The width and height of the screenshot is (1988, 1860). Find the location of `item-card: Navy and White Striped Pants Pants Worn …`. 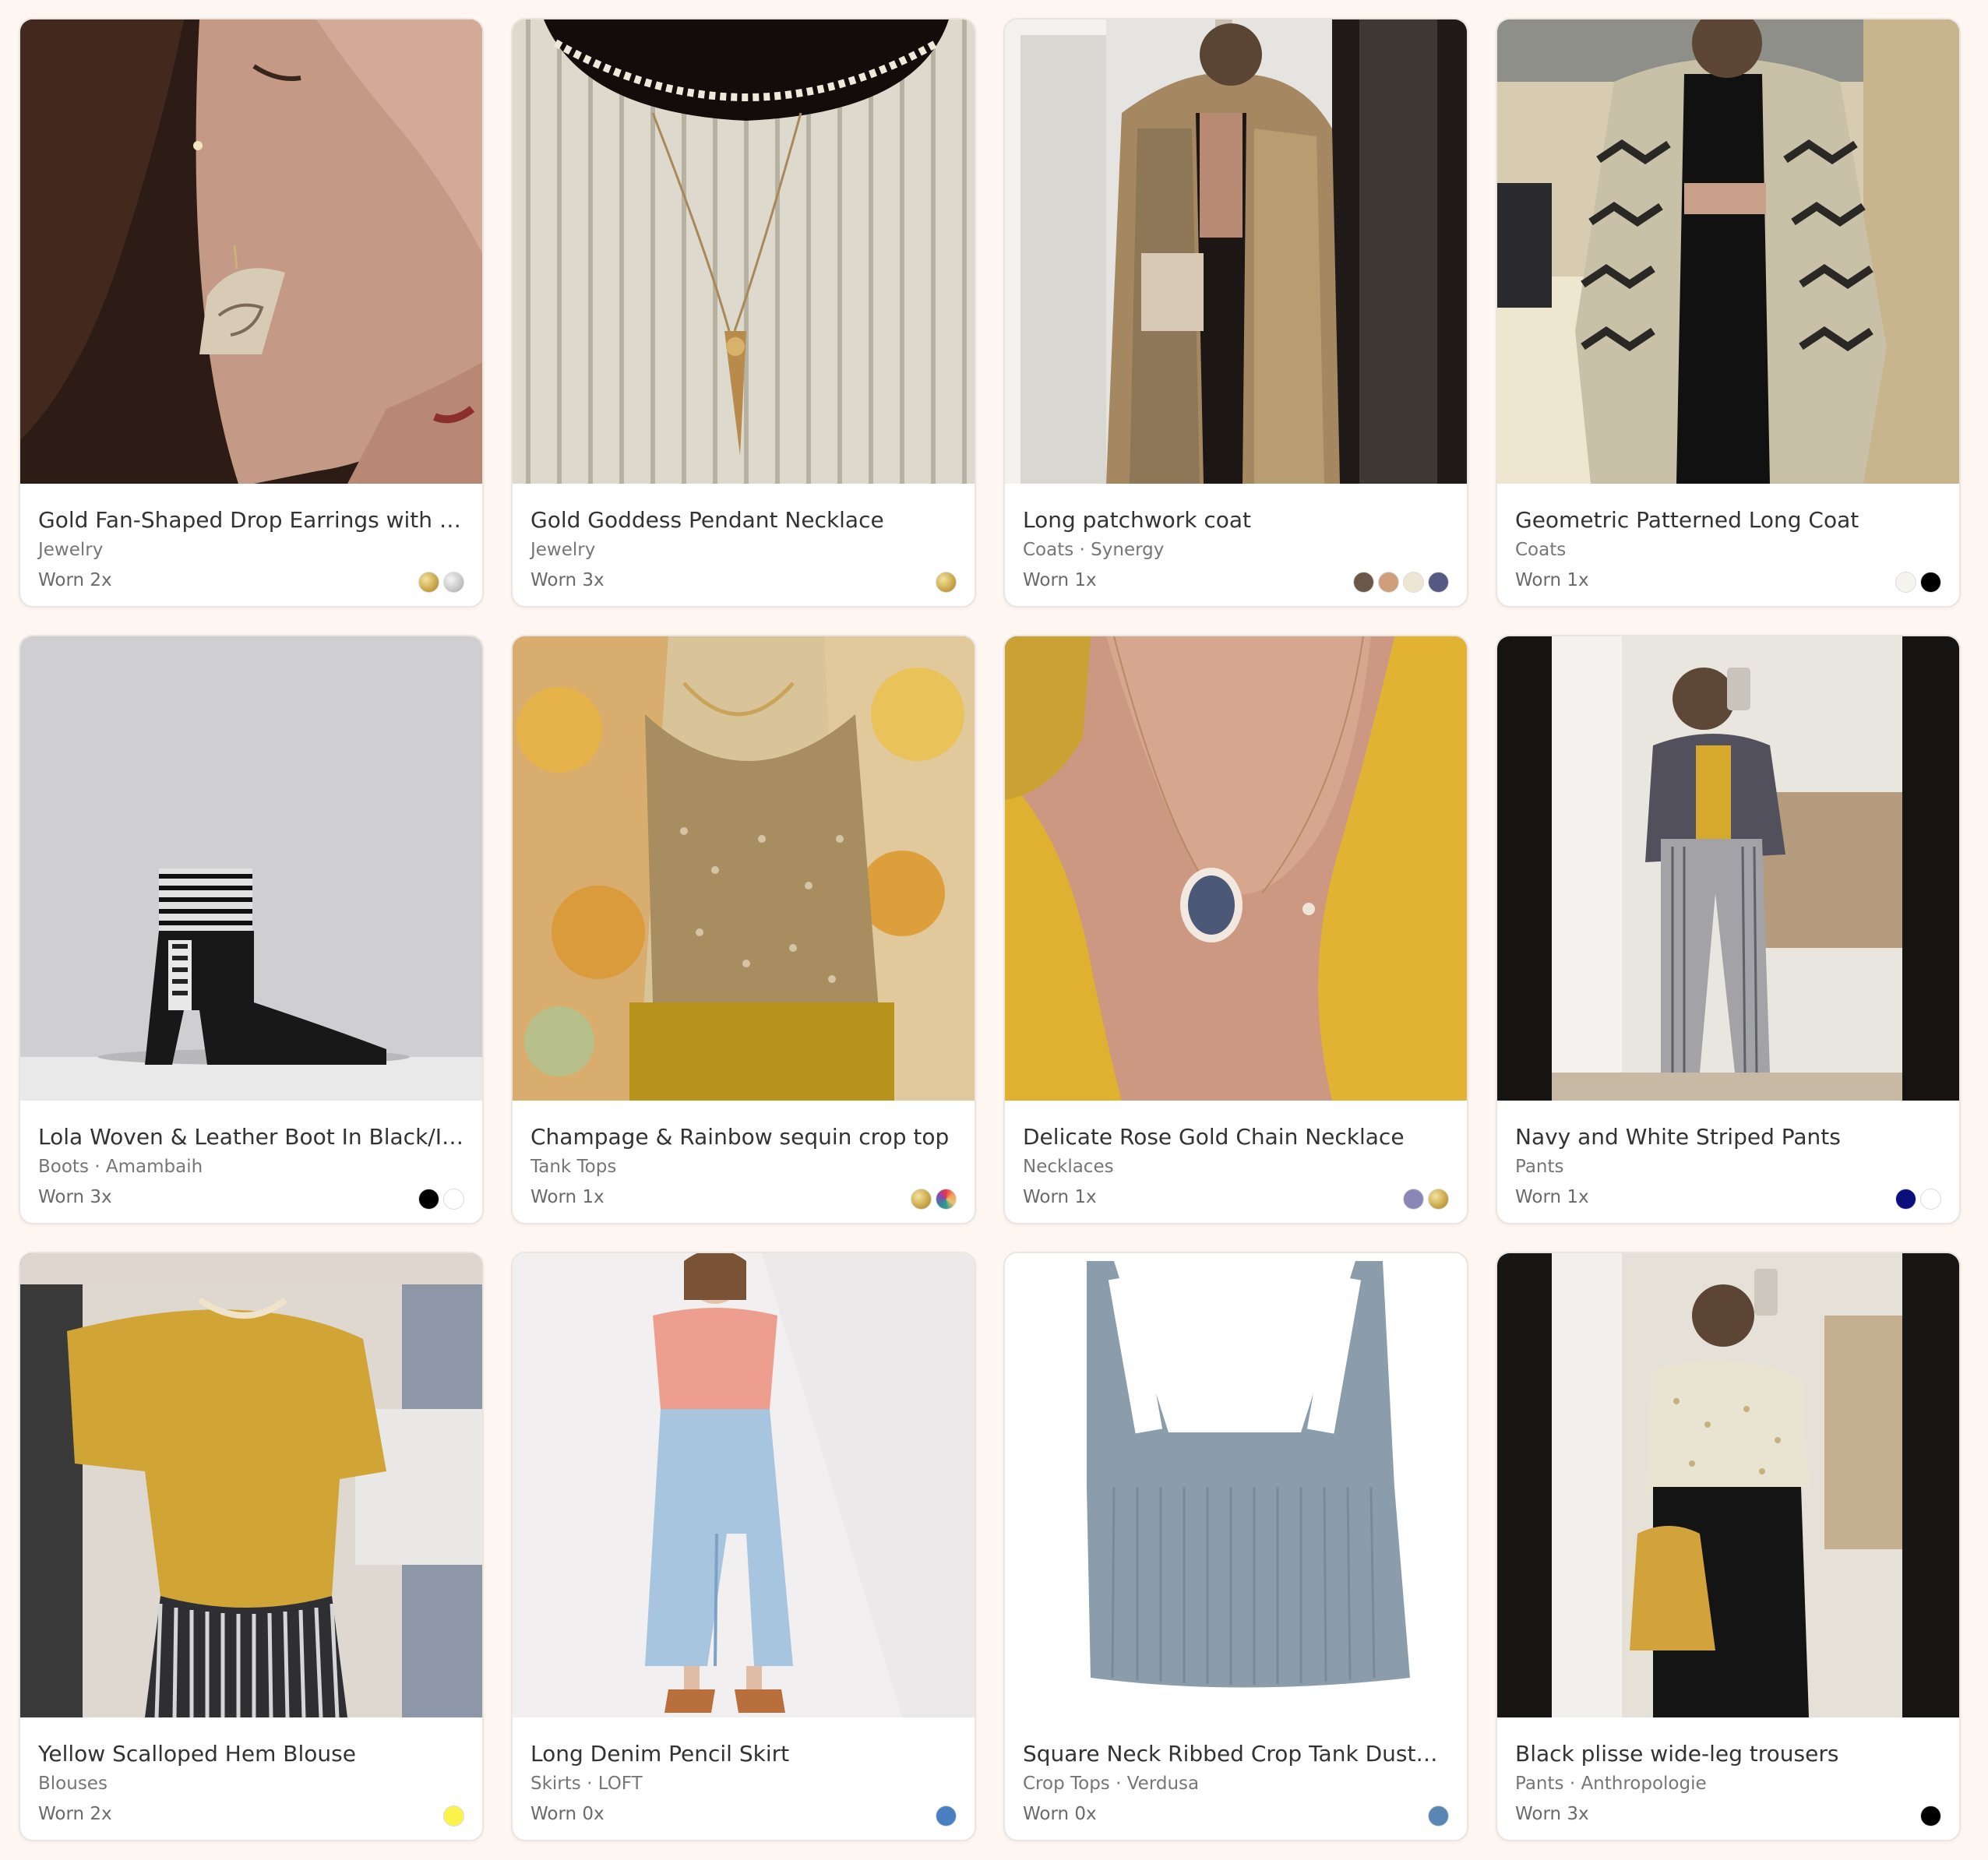

item-card: Navy and White Striped Pants Pants Worn … is located at coordinates (1728, 930).